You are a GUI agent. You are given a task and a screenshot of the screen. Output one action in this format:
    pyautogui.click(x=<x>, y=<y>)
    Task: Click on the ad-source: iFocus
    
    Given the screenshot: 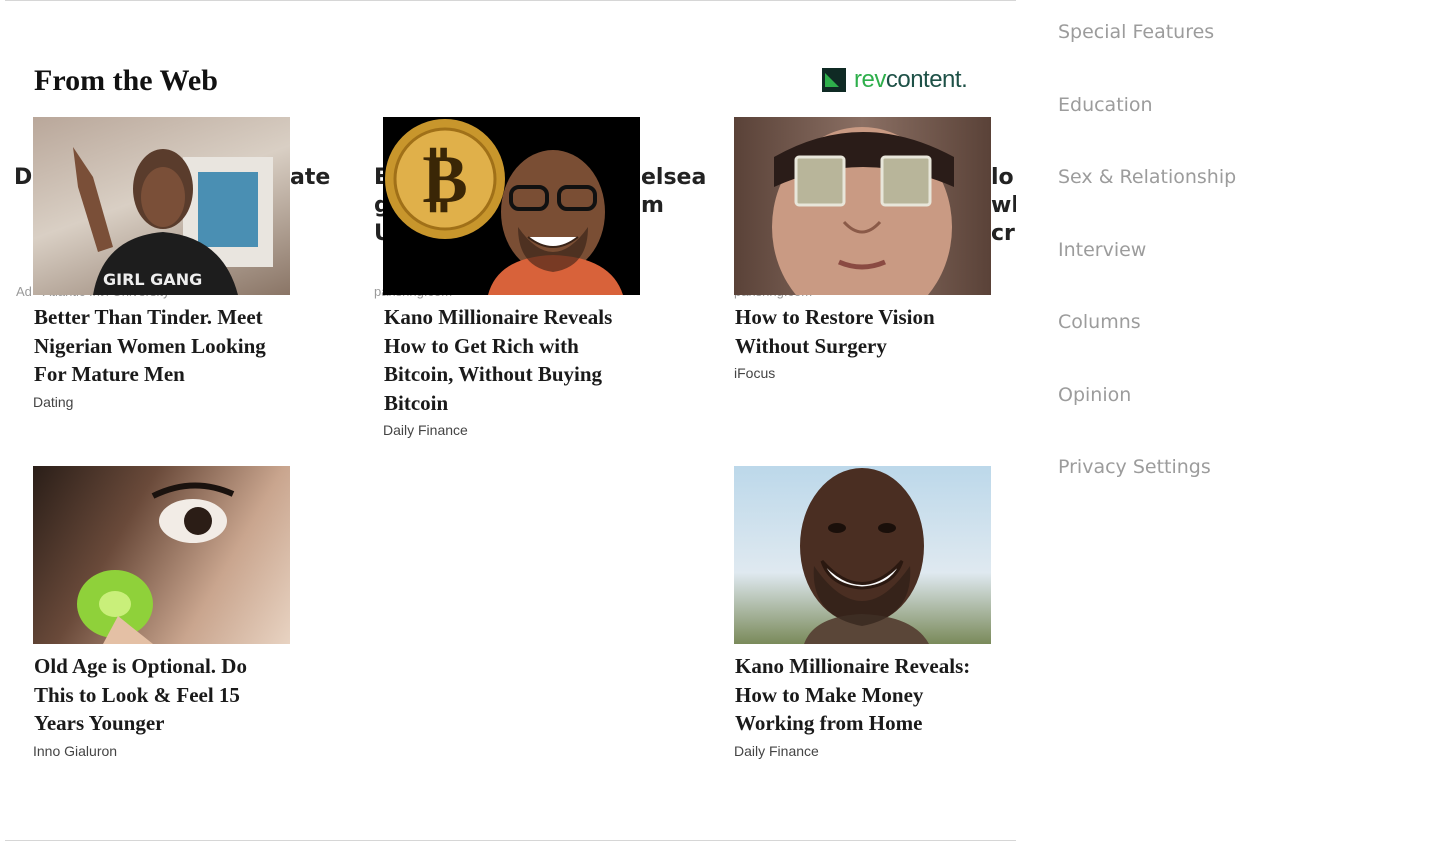 What is the action you would take?
    pyautogui.click(x=755, y=373)
    